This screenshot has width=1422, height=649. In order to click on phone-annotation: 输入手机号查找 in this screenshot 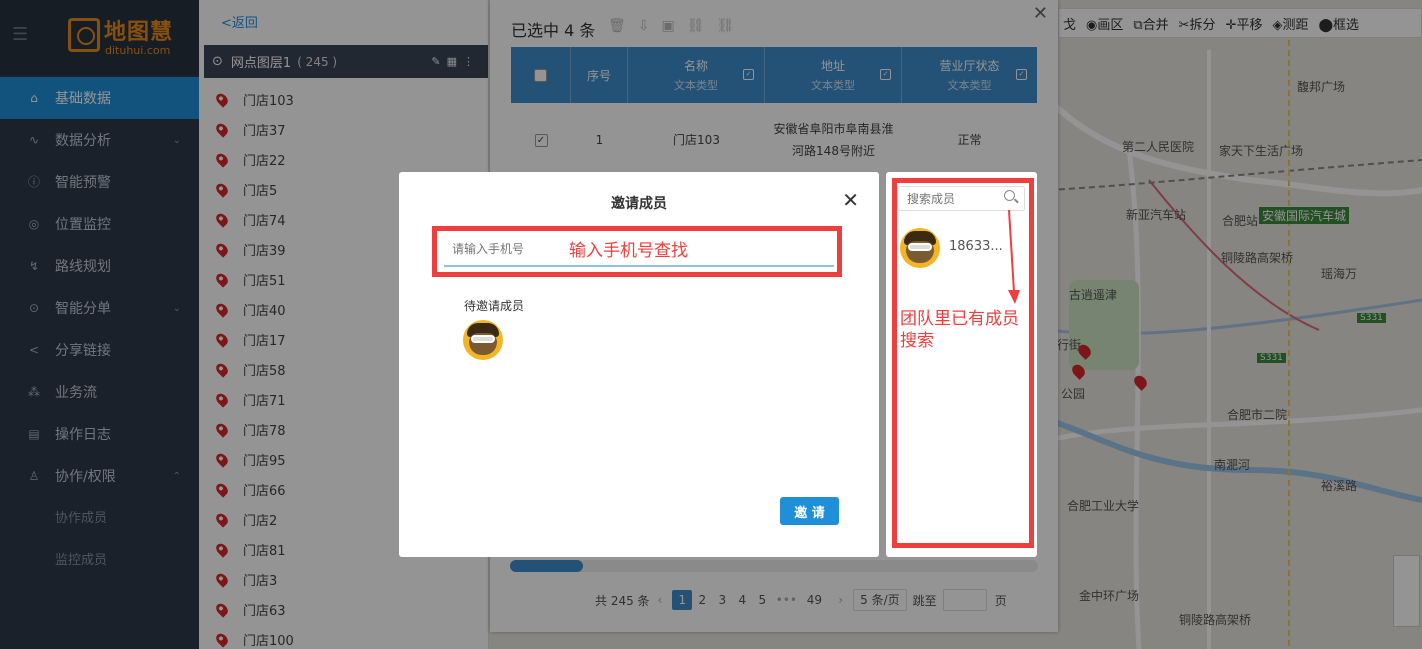, I will do `click(628, 251)`.